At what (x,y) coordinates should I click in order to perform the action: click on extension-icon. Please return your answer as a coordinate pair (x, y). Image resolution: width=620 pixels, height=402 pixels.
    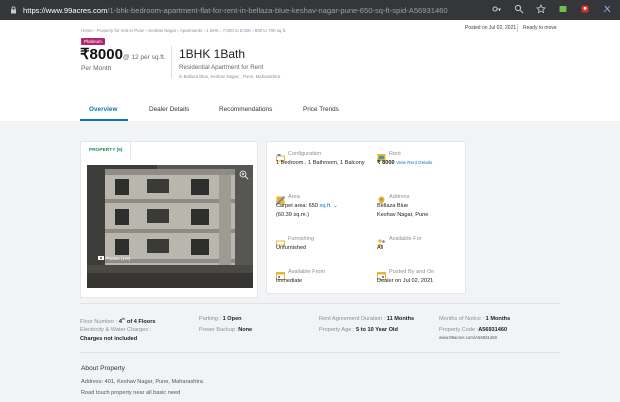
    Looking at the image, I should click on (563, 9).